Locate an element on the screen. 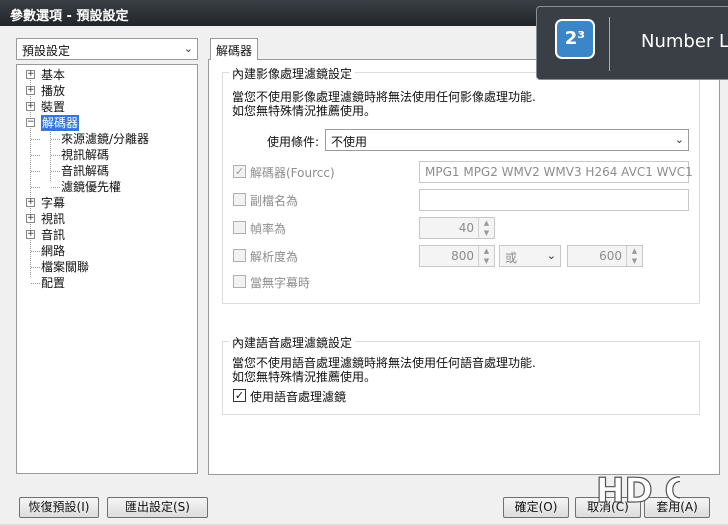 The height and width of the screenshot is (526, 728). tree-item: 濾鏡優先權 is located at coordinates (107, 187).